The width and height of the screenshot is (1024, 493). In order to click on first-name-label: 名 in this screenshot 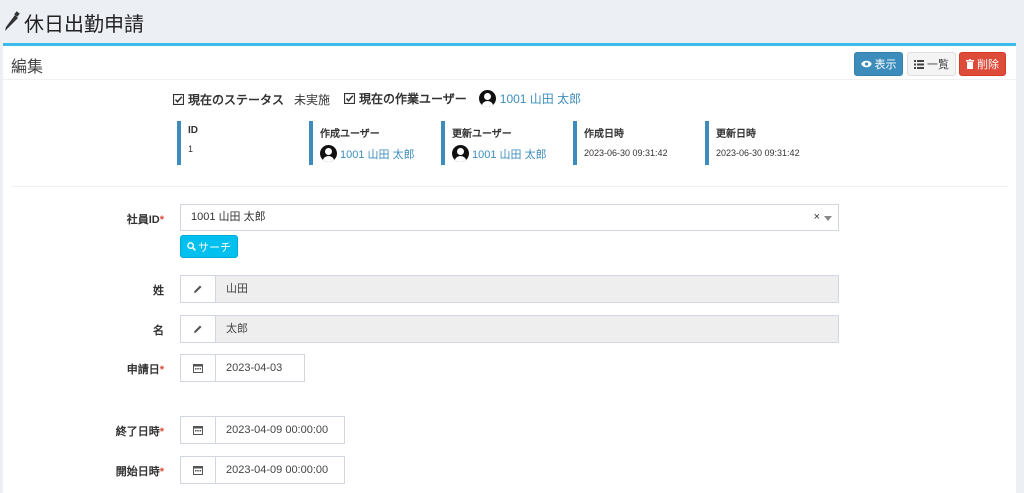, I will do `click(158, 331)`.